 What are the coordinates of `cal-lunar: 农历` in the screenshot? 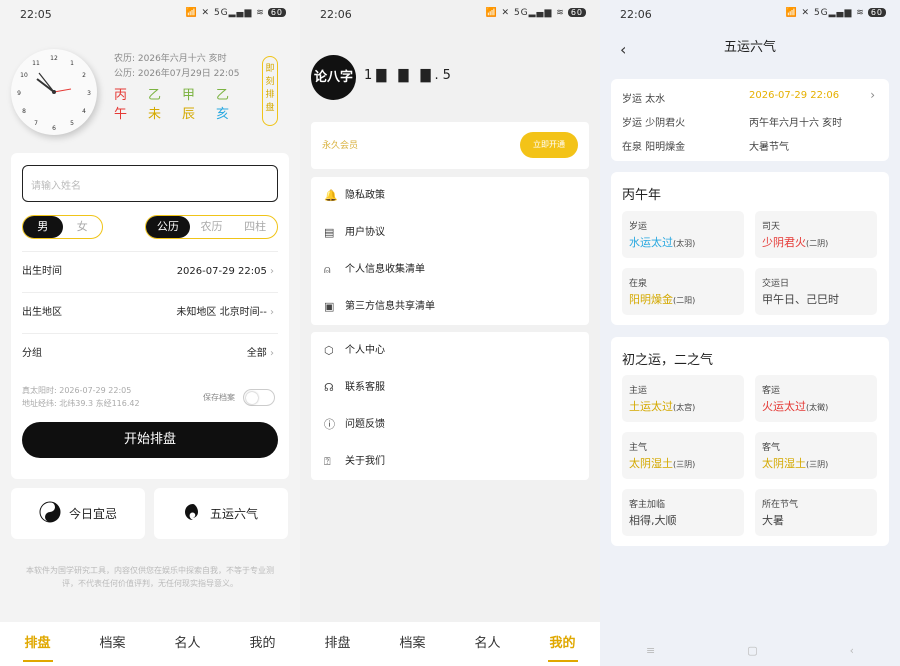 It's located at (212, 227).